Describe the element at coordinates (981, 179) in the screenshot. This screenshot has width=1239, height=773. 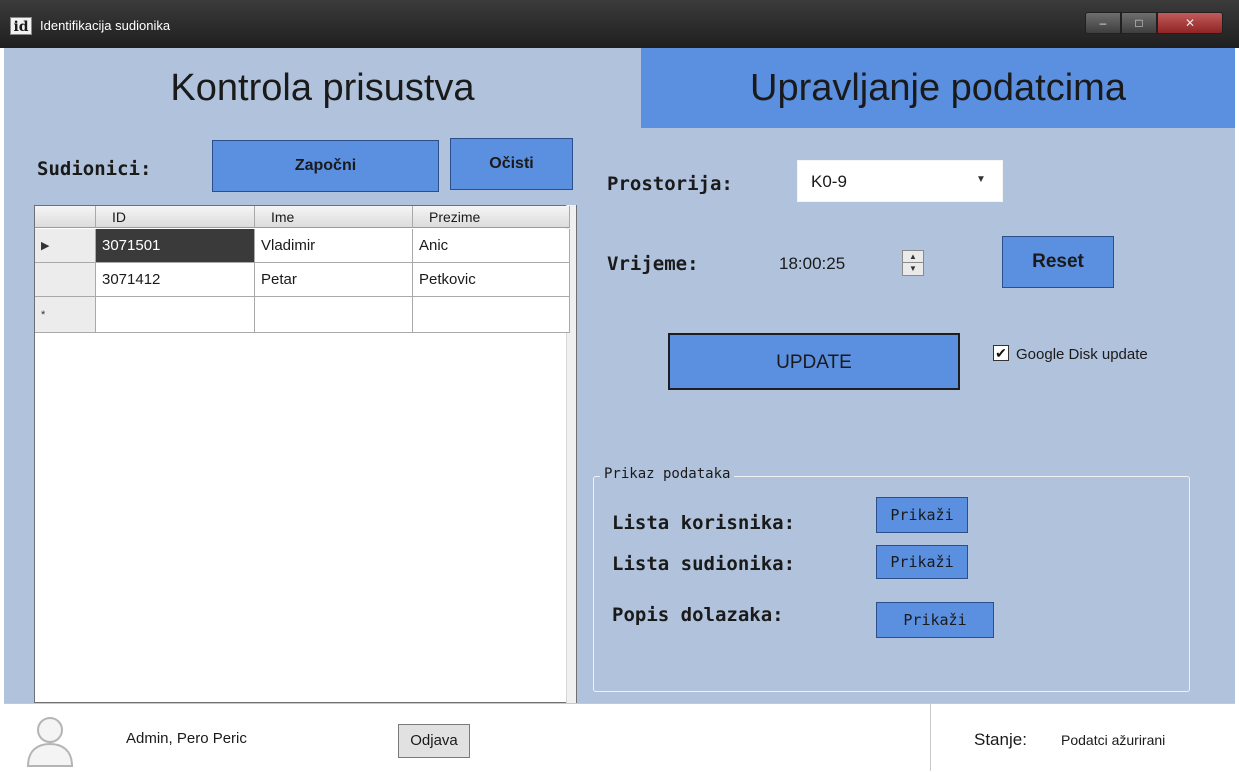
I see `chevron-down-icon: ▼` at that location.